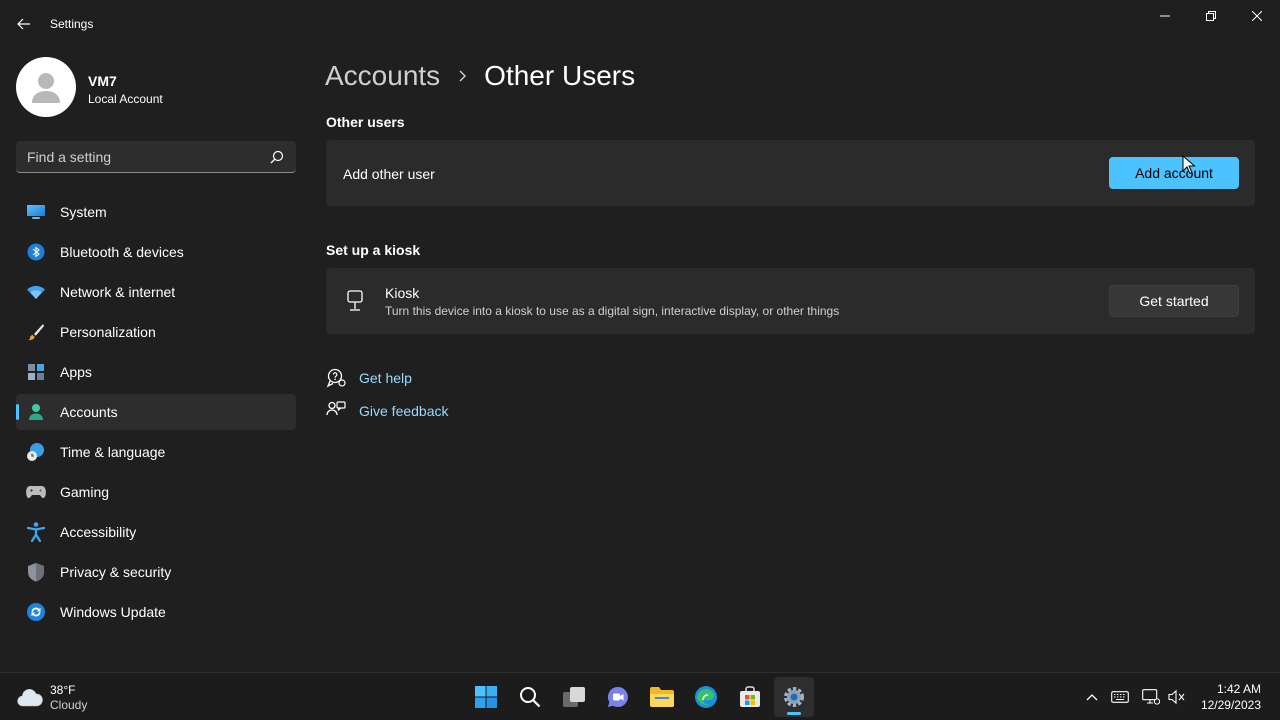  What do you see at coordinates (336, 408) in the screenshot?
I see `feedback-icon` at bounding box center [336, 408].